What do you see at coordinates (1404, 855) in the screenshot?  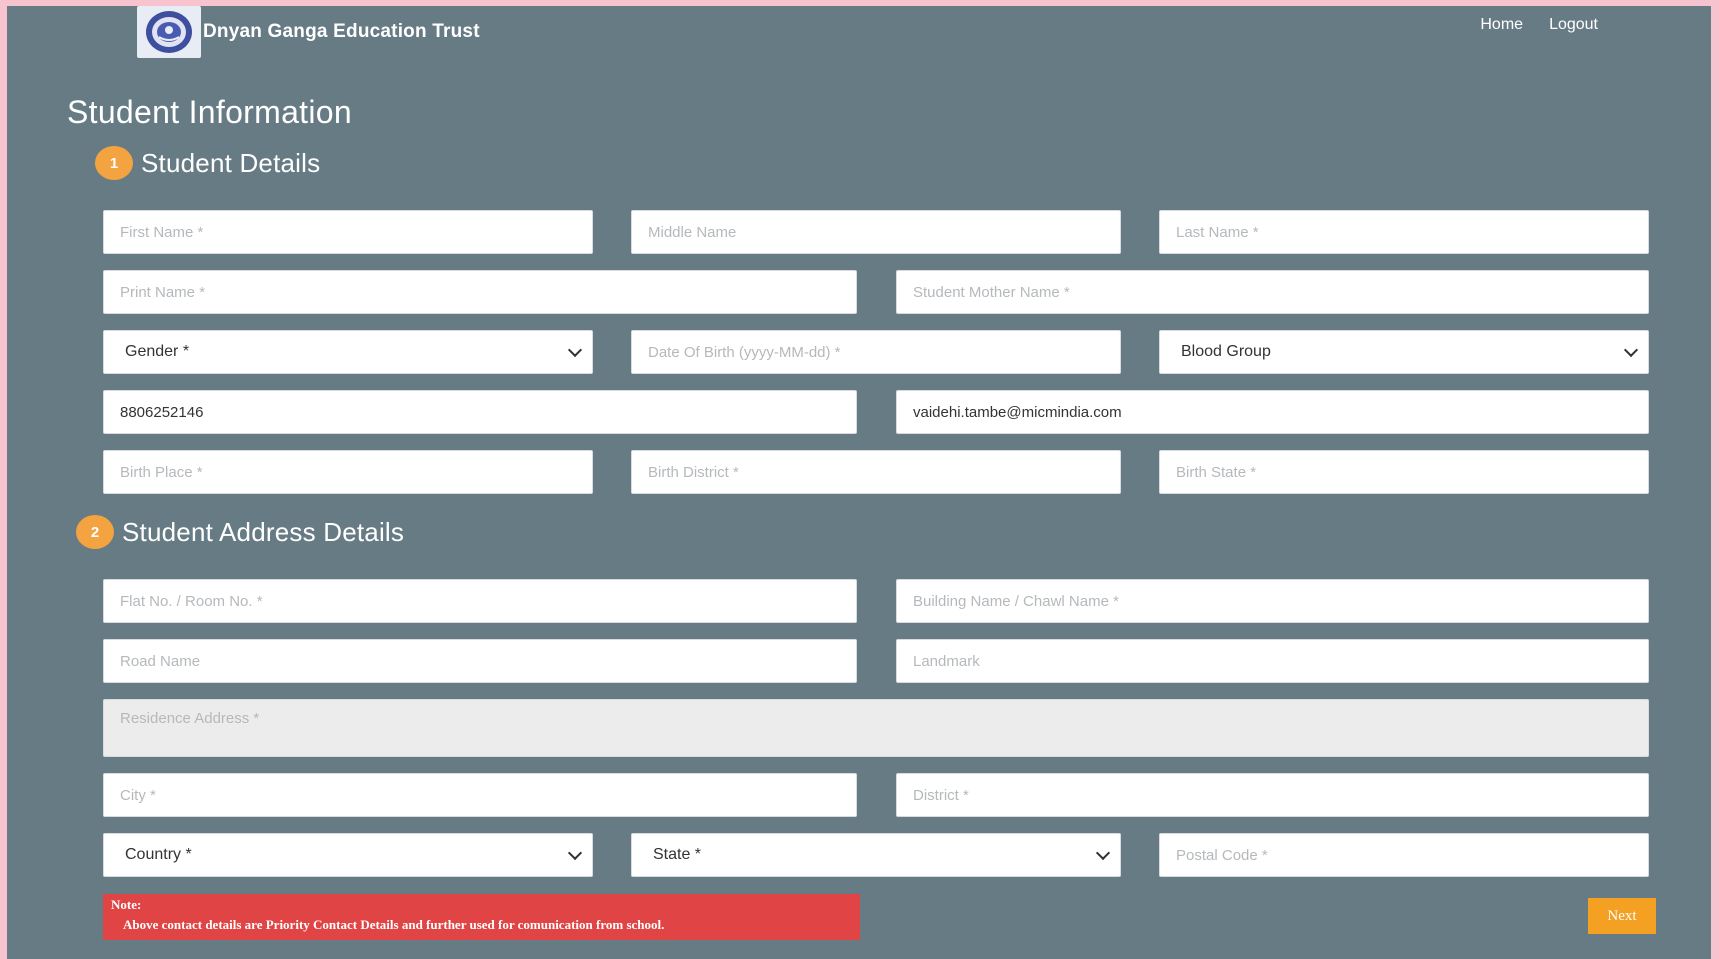 I see `postal-code-input` at bounding box center [1404, 855].